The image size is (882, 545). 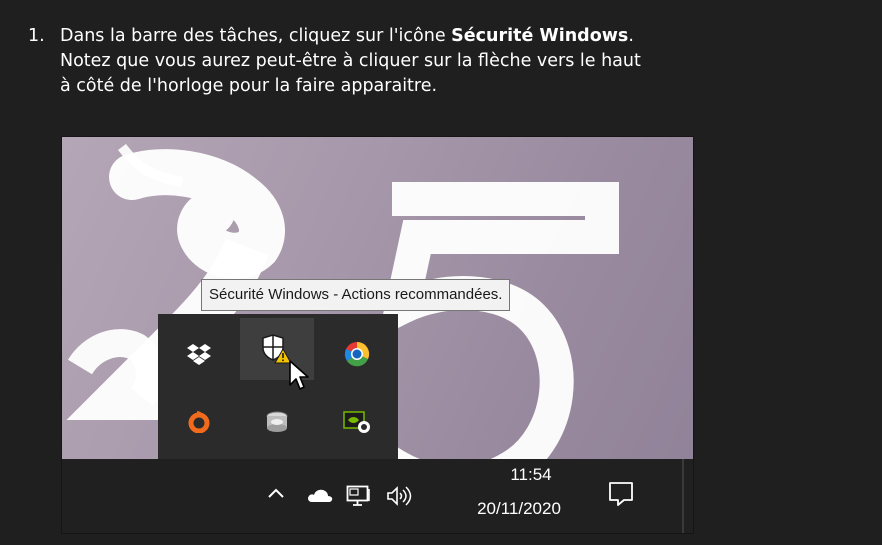 What do you see at coordinates (36, 36) in the screenshot?
I see `step-number: 1.` at bounding box center [36, 36].